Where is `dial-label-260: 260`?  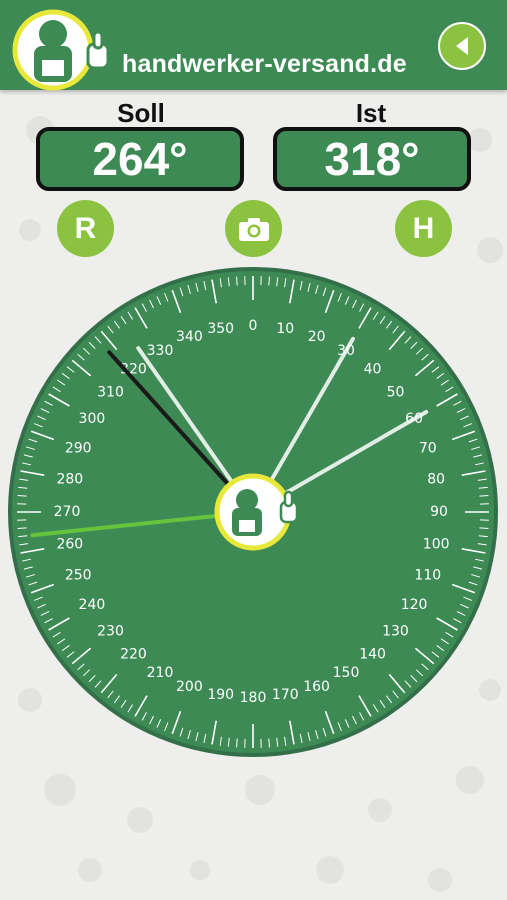 dial-label-260: 260 is located at coordinates (69, 544).